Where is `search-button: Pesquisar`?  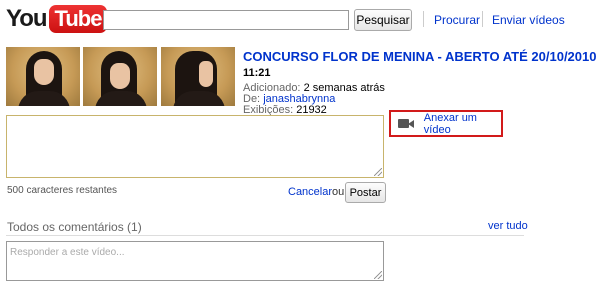 search-button: Pesquisar is located at coordinates (383, 20).